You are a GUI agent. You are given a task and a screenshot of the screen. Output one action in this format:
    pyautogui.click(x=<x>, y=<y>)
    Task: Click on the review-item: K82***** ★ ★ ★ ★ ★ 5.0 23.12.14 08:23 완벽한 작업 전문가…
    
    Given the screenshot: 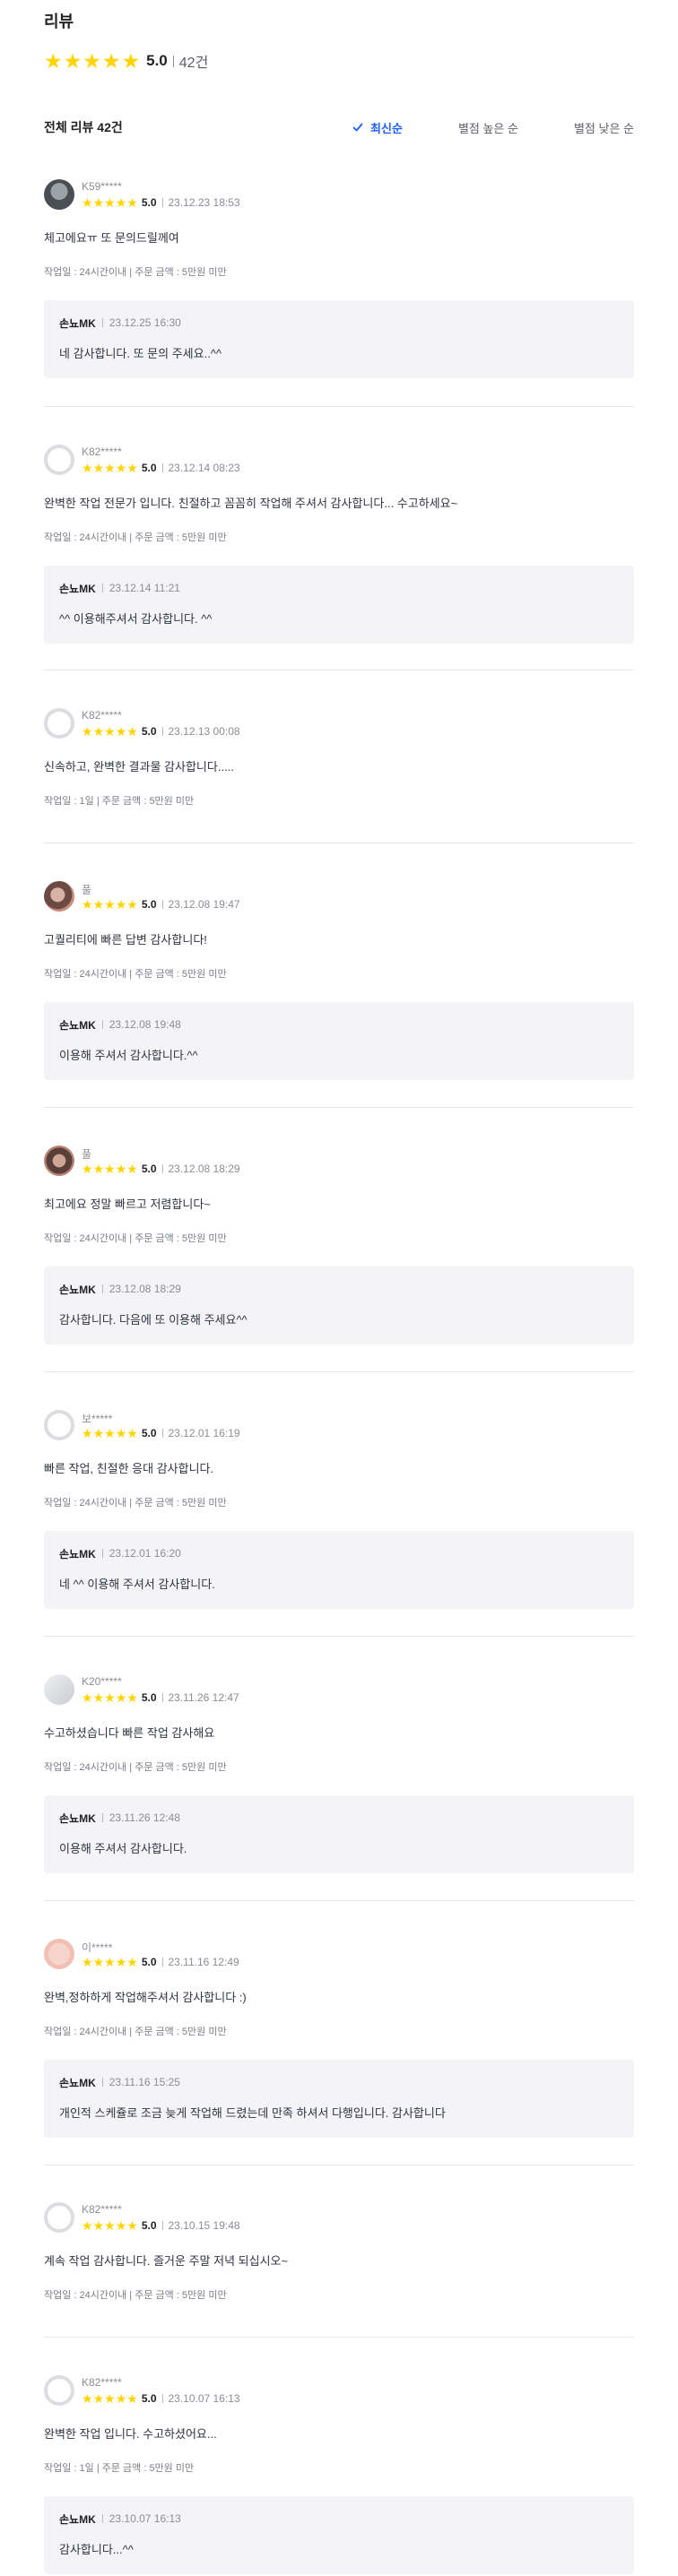 What is the action you would take?
    pyautogui.click(x=339, y=544)
    